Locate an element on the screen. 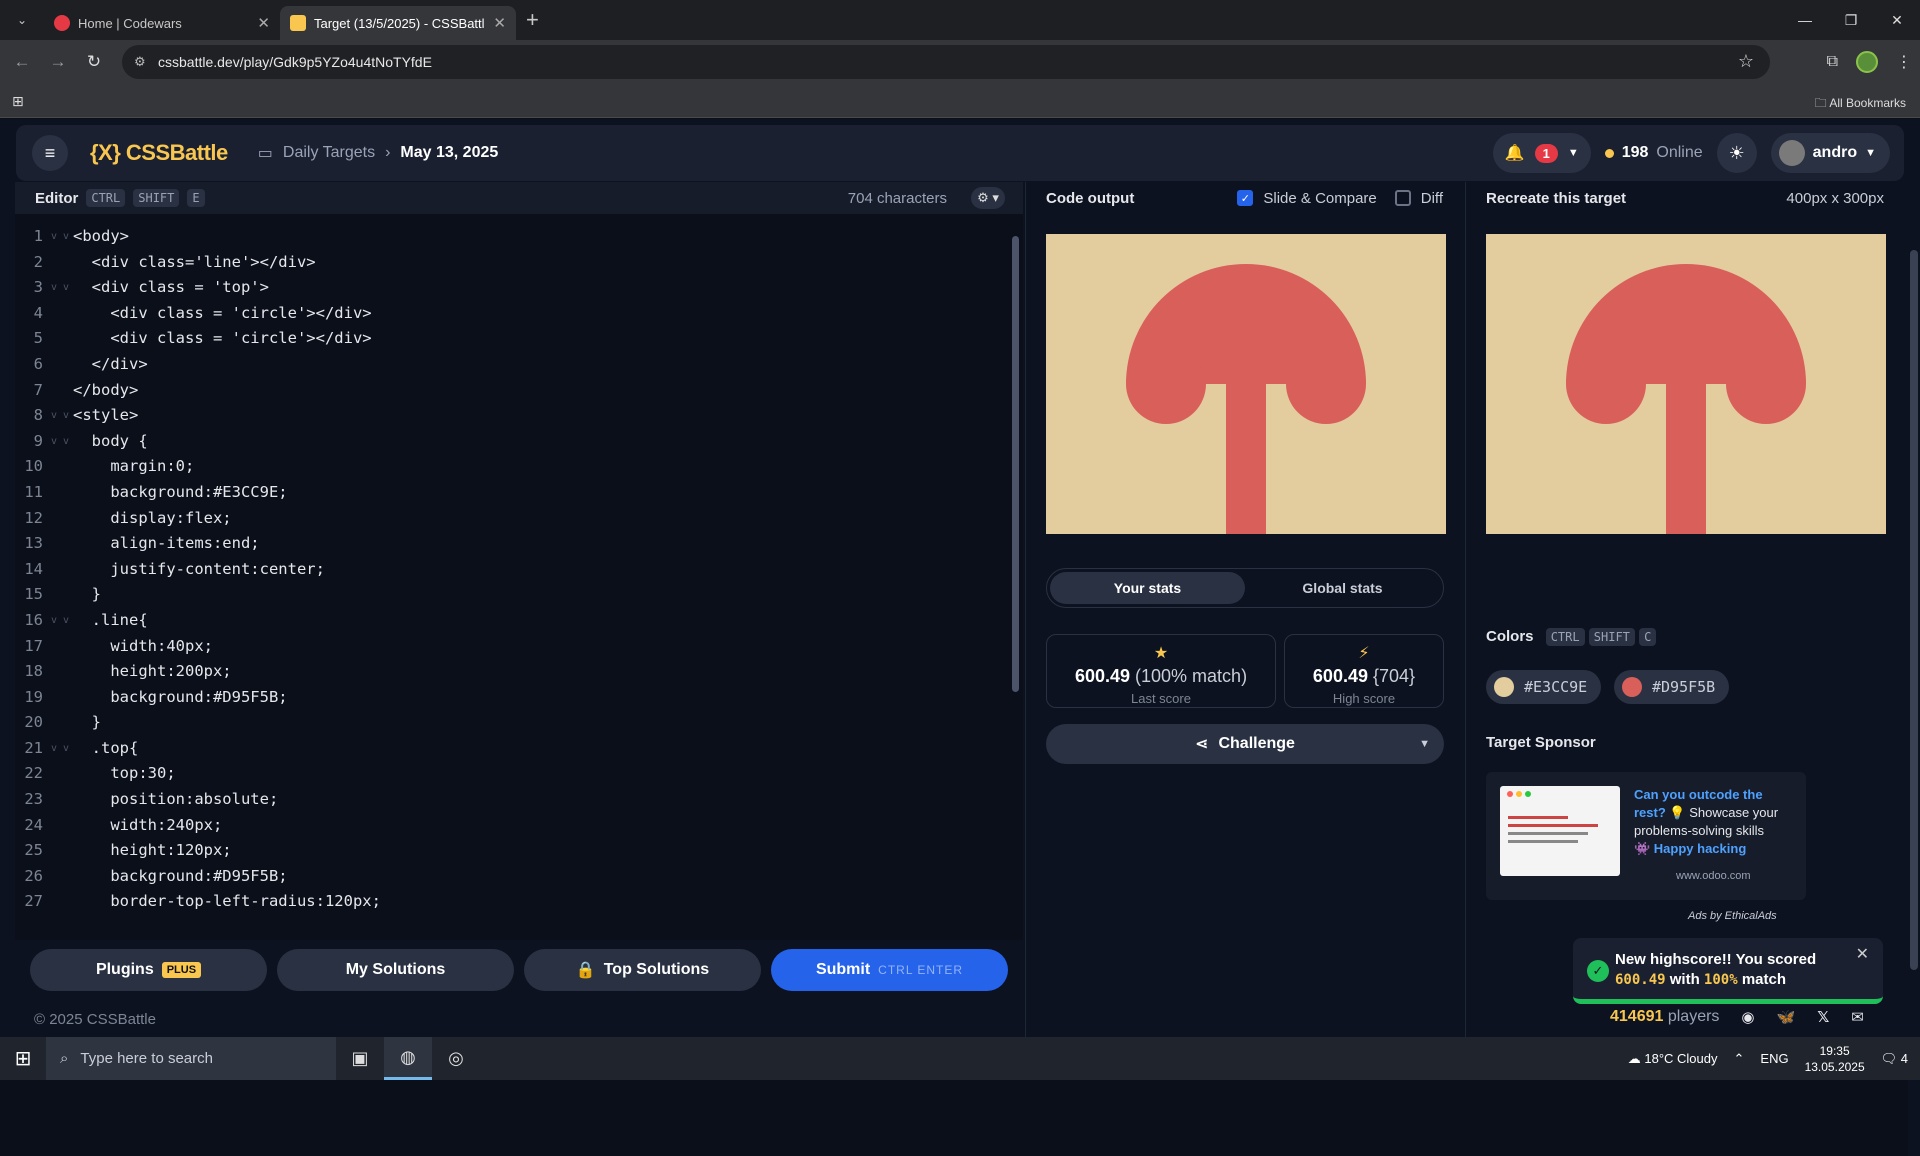  color-swatch-bg: #E3CC9E is located at coordinates (1544, 687).